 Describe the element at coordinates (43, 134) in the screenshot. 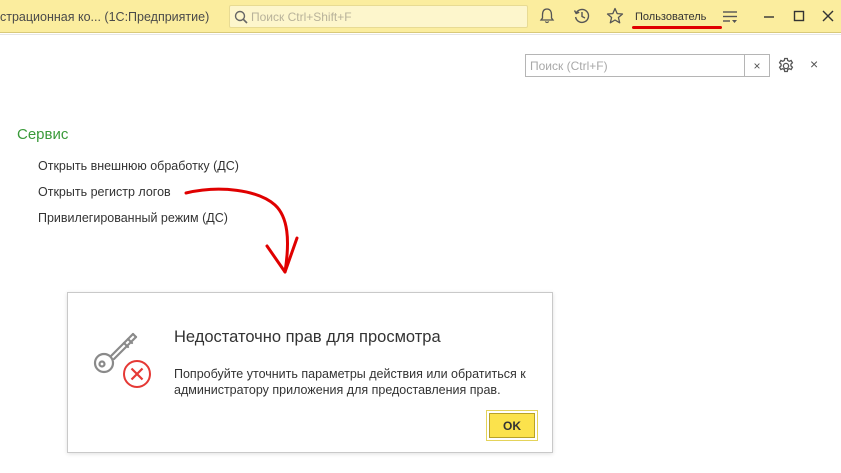

I see `section-title: Сервис` at that location.